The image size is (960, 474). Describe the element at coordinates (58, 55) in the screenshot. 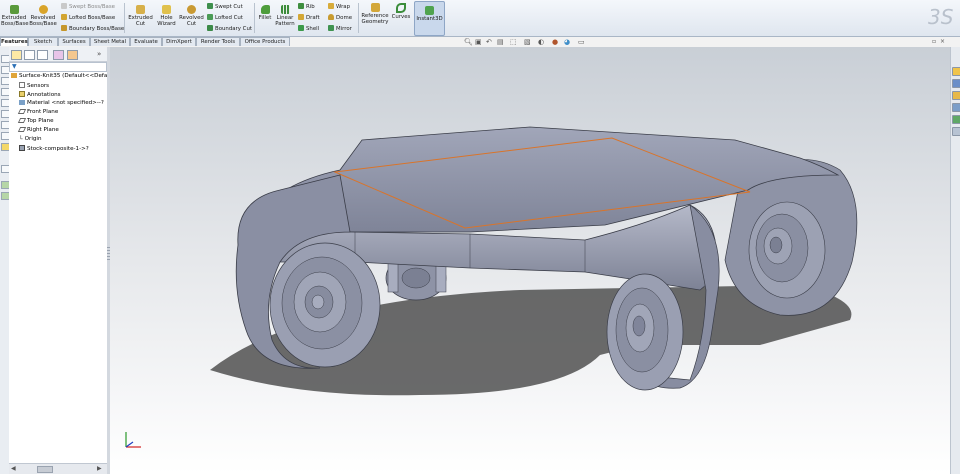

I see `dimxpert-manager-tab-icon` at that location.